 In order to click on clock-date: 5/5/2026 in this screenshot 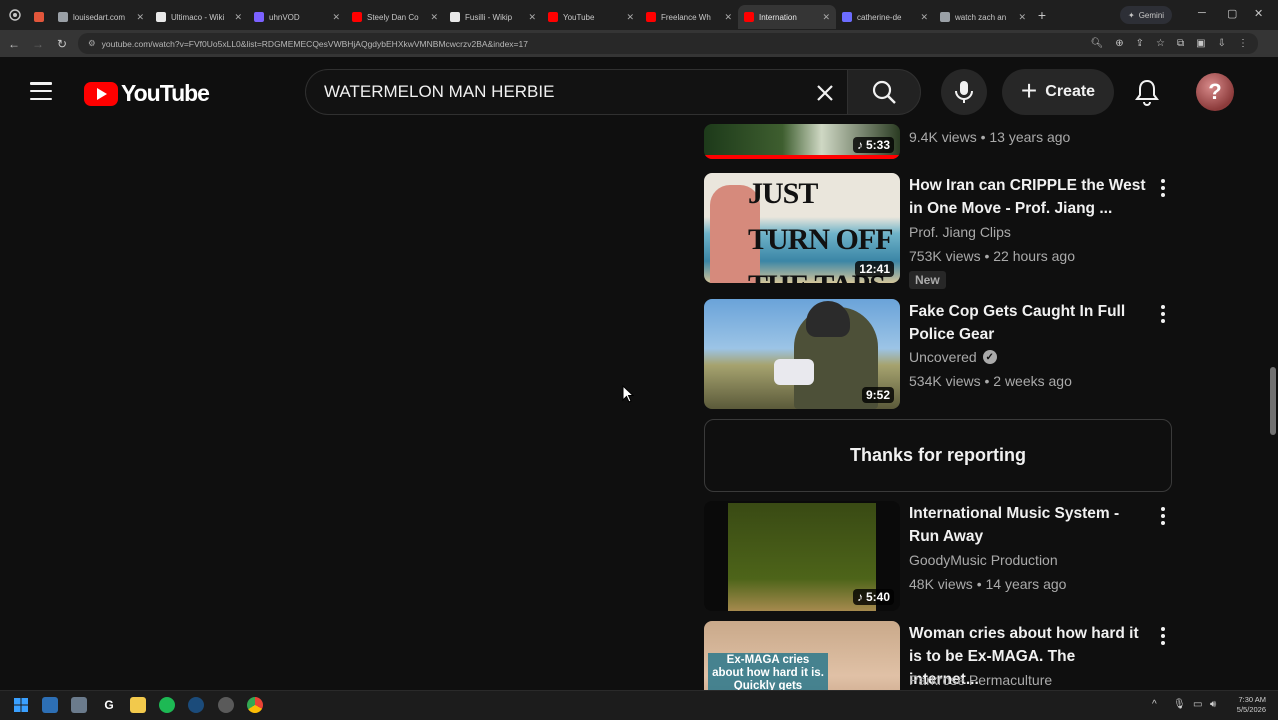, I will do `click(1251, 709)`.